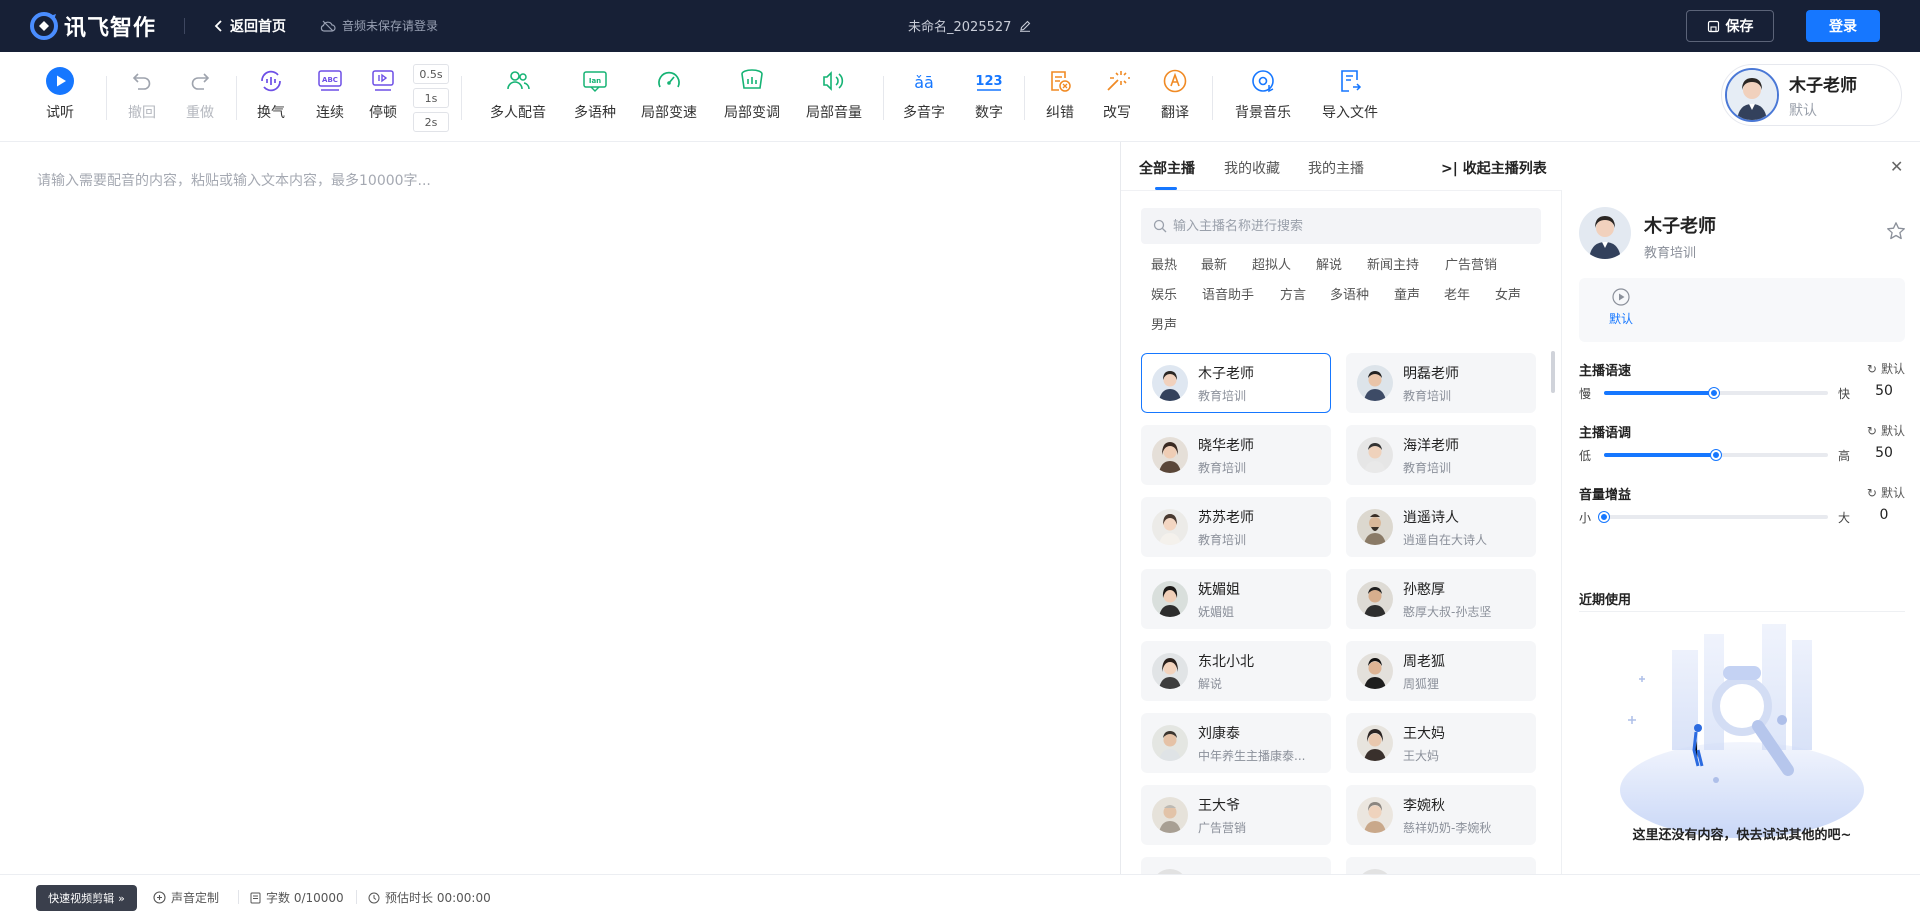 The width and height of the screenshot is (1920, 919). I want to click on host-card: 海洋老师教育培训, so click(1441, 455).